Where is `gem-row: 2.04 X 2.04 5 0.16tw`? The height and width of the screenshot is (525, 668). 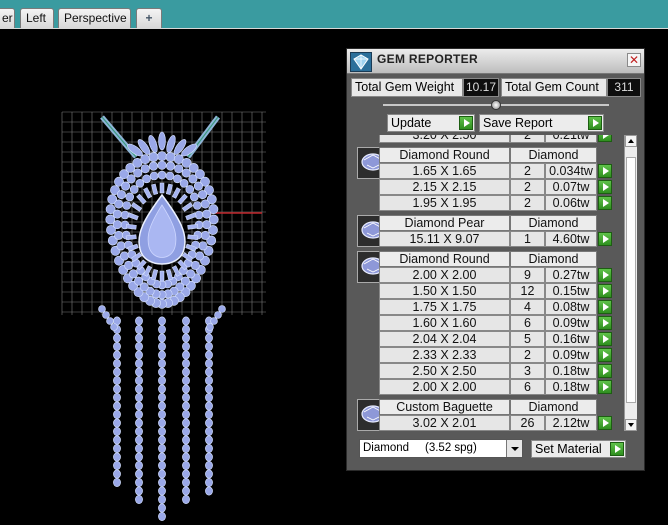
gem-row: 2.04 X 2.04 5 0.16tw is located at coordinates (489, 339).